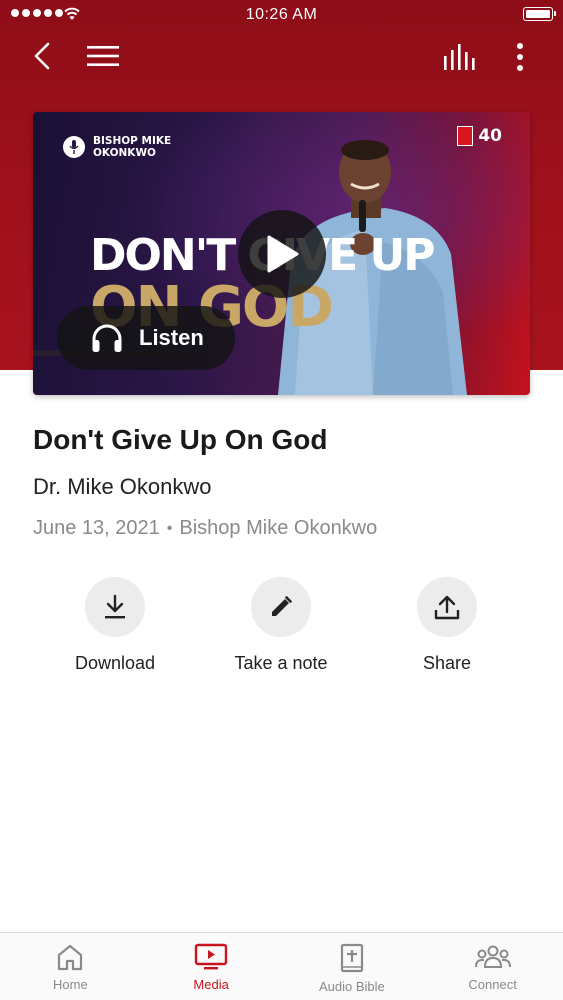 This screenshot has width=563, height=1000. Describe the element at coordinates (122, 486) in the screenshot. I see `speaker-name: Dr. Mike Okonkwo` at that location.